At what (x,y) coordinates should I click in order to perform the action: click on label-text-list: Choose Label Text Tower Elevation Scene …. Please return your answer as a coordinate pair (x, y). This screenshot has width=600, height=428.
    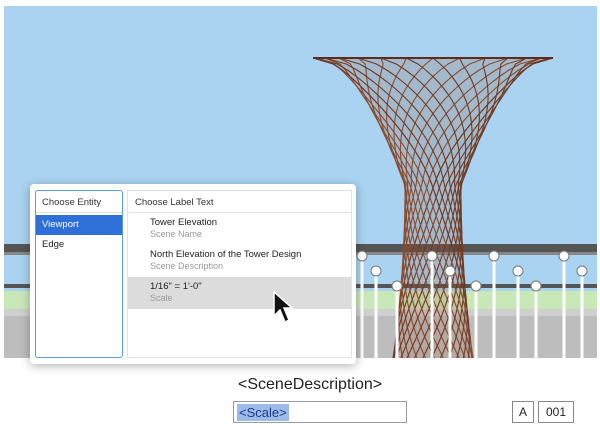
    Looking at the image, I should click on (239, 274).